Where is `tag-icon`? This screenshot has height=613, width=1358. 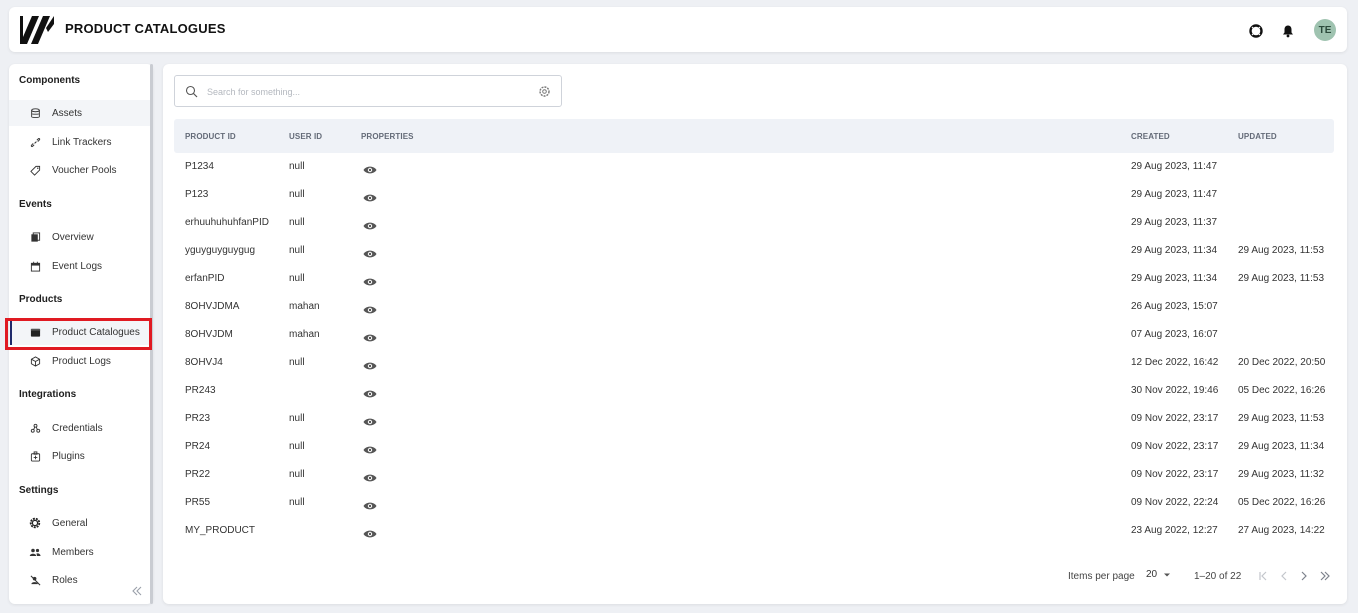 tag-icon is located at coordinates (35, 170).